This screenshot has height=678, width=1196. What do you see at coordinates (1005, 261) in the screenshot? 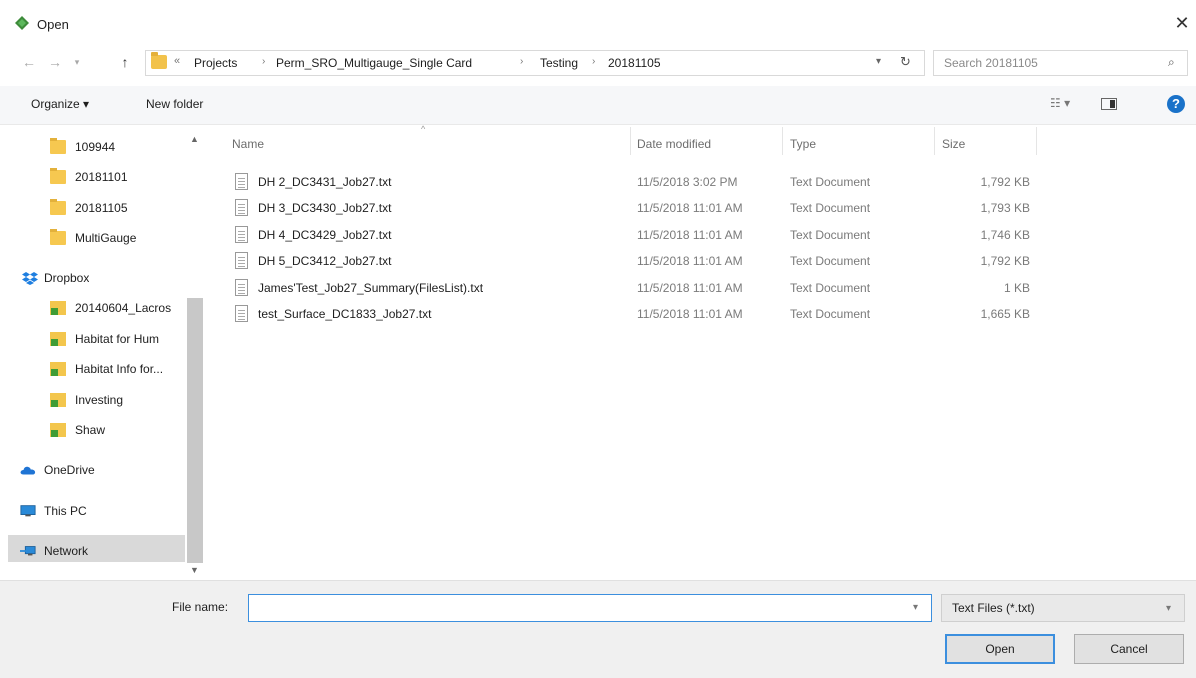
I see `file-size: 1,792 KB` at bounding box center [1005, 261].